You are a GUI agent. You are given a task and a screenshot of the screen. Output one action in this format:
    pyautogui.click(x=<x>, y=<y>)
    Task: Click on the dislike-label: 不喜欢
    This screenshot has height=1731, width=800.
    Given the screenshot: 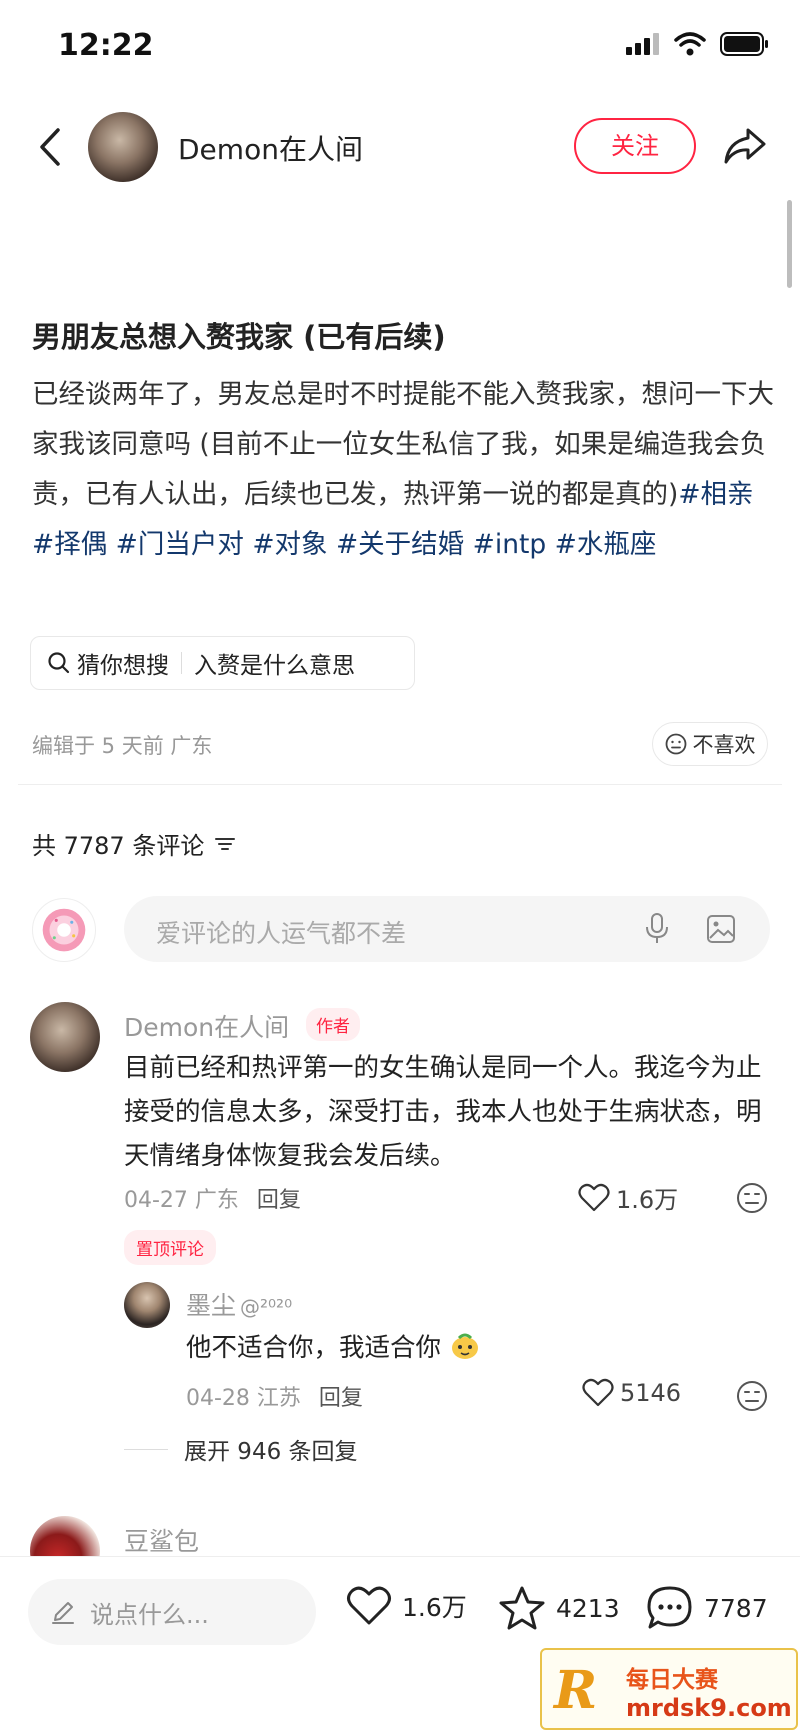 What is the action you would take?
    pyautogui.click(x=724, y=745)
    